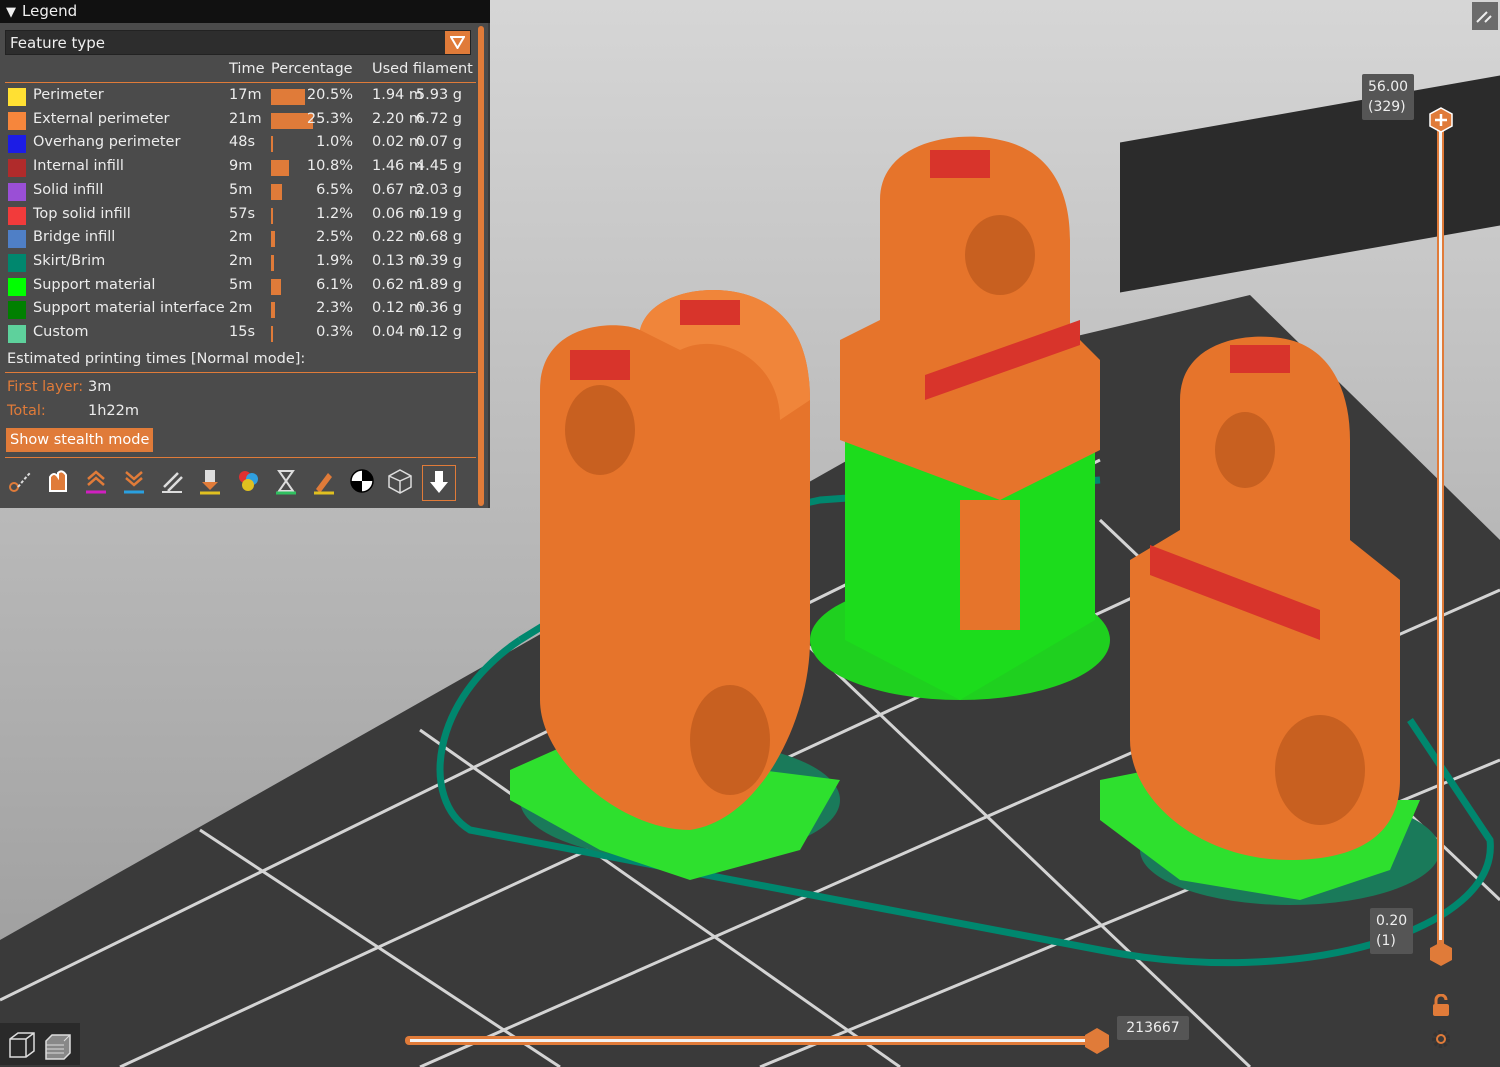  Describe the element at coordinates (134, 482) in the screenshot. I see `deretractions-icon` at that location.